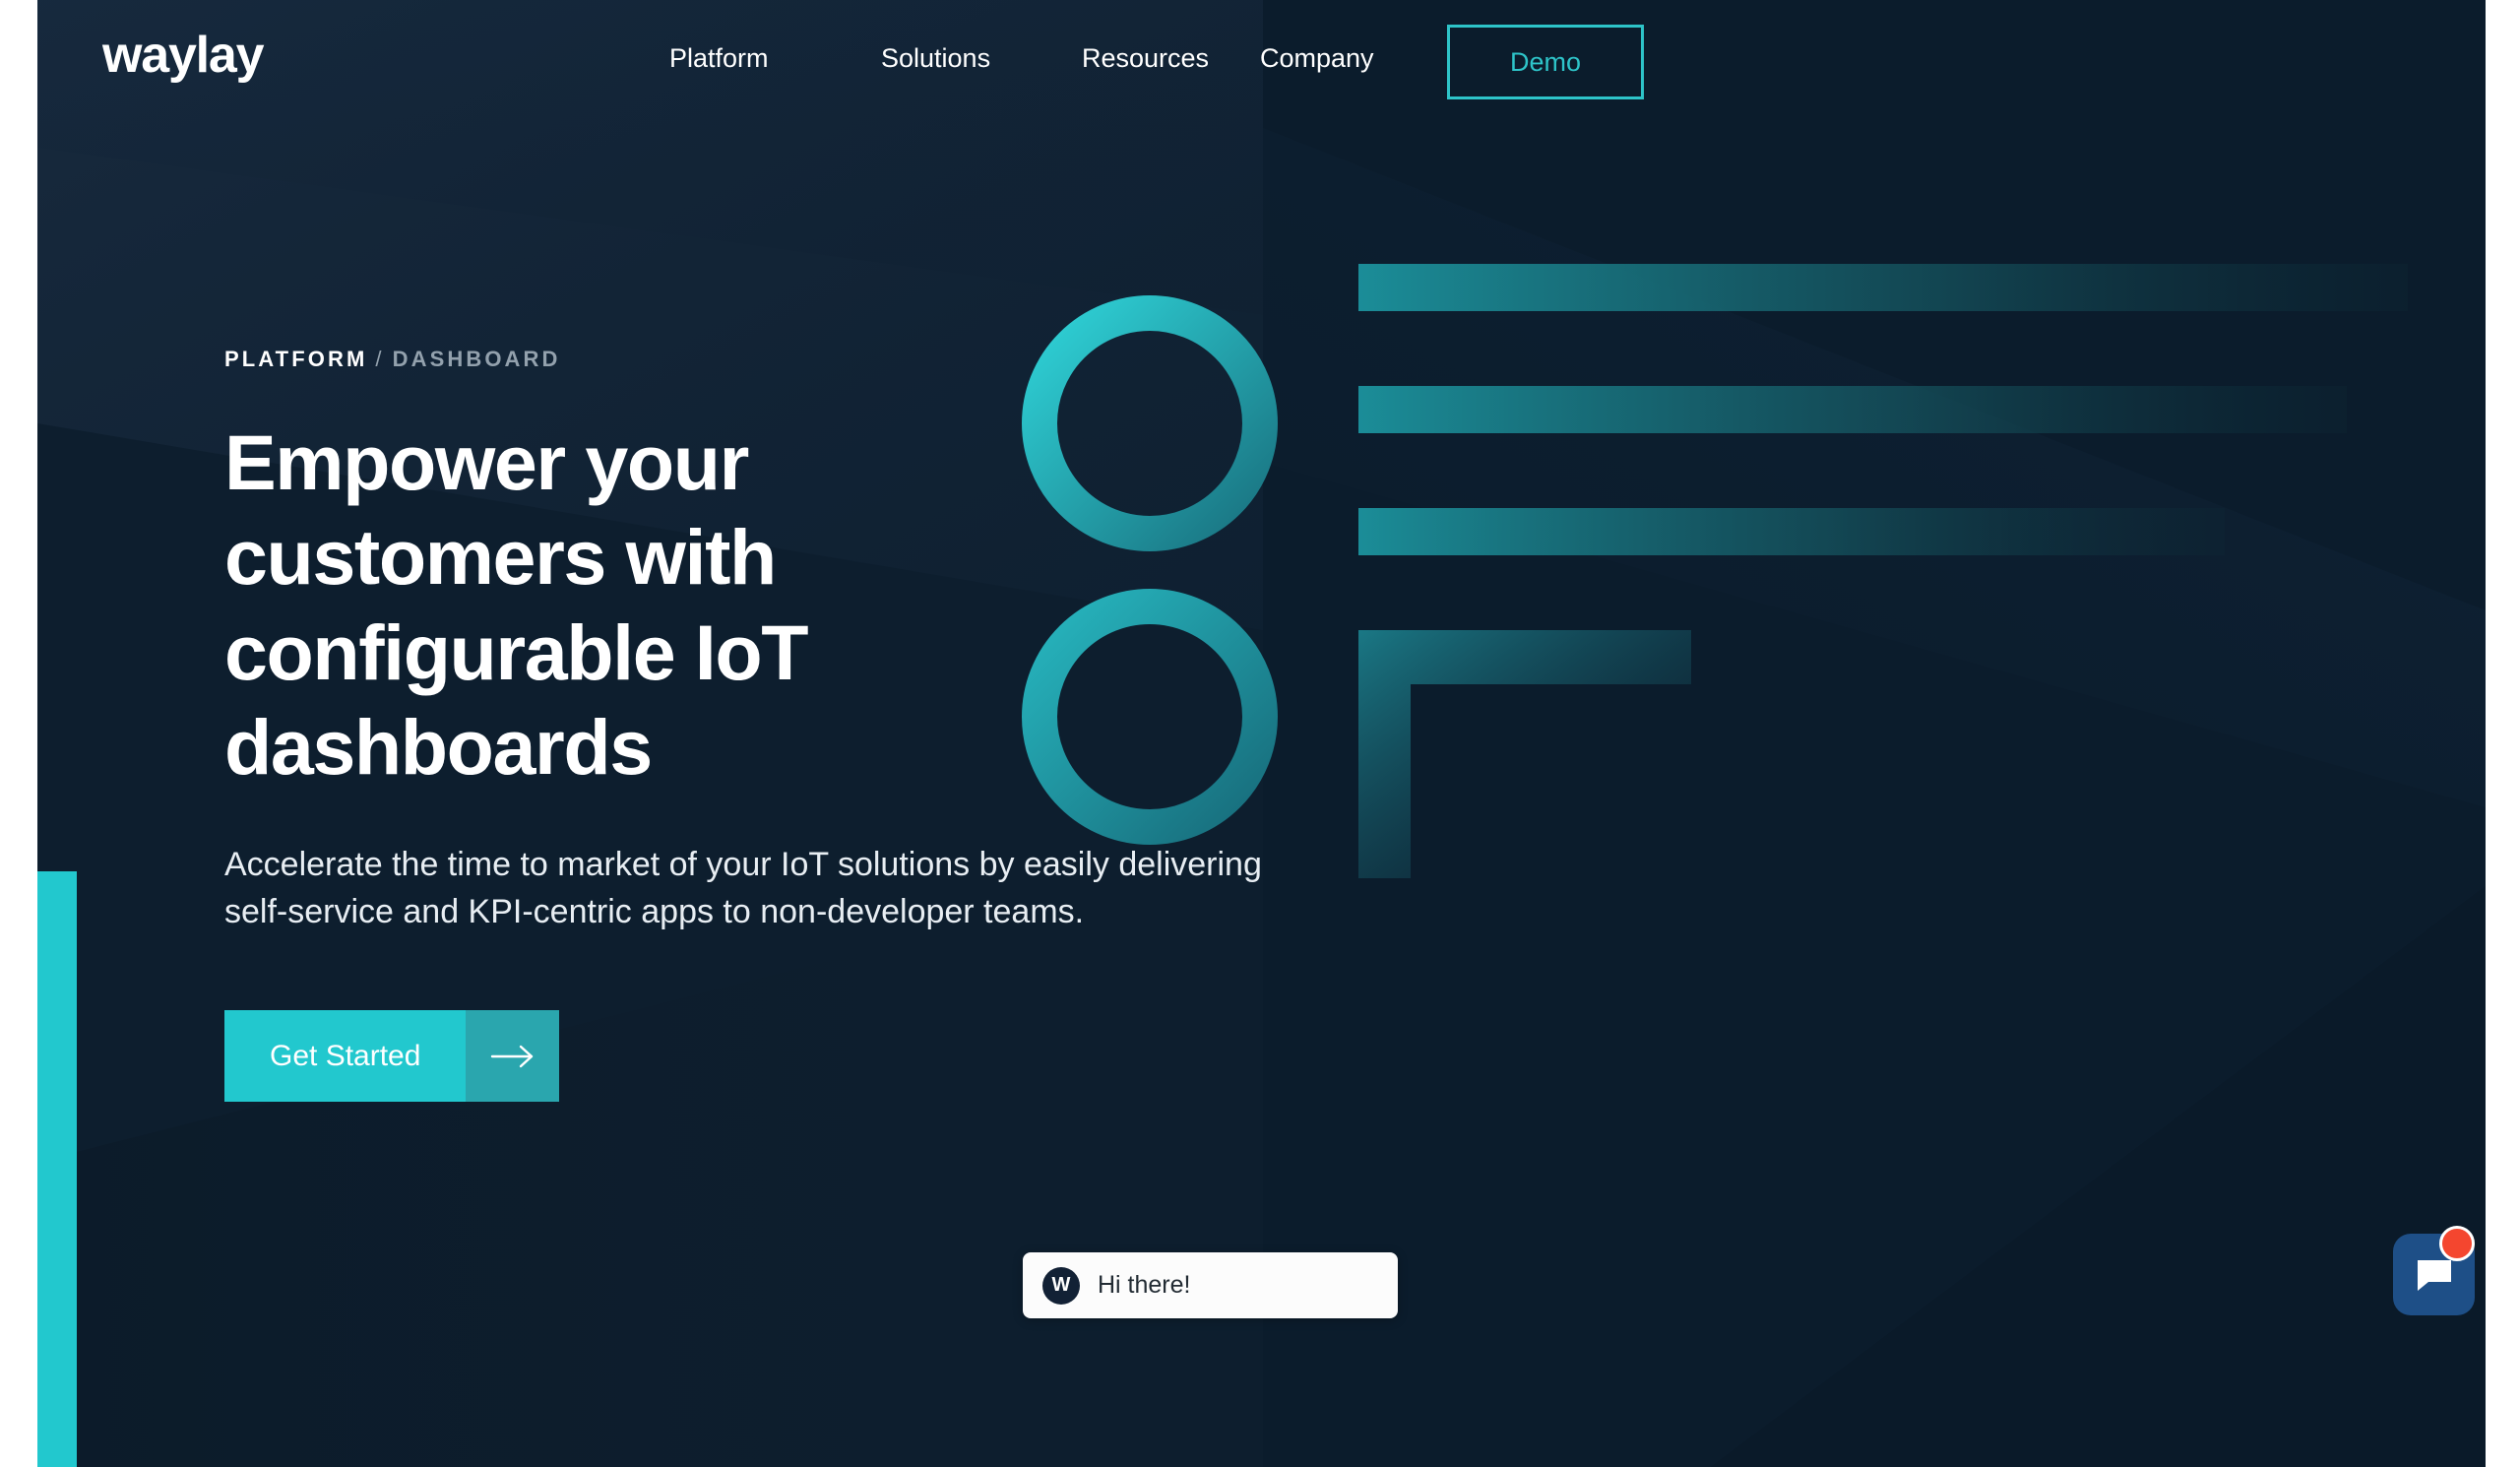  Describe the element at coordinates (1061, 1285) in the screenshot. I see `avatar: W` at that location.